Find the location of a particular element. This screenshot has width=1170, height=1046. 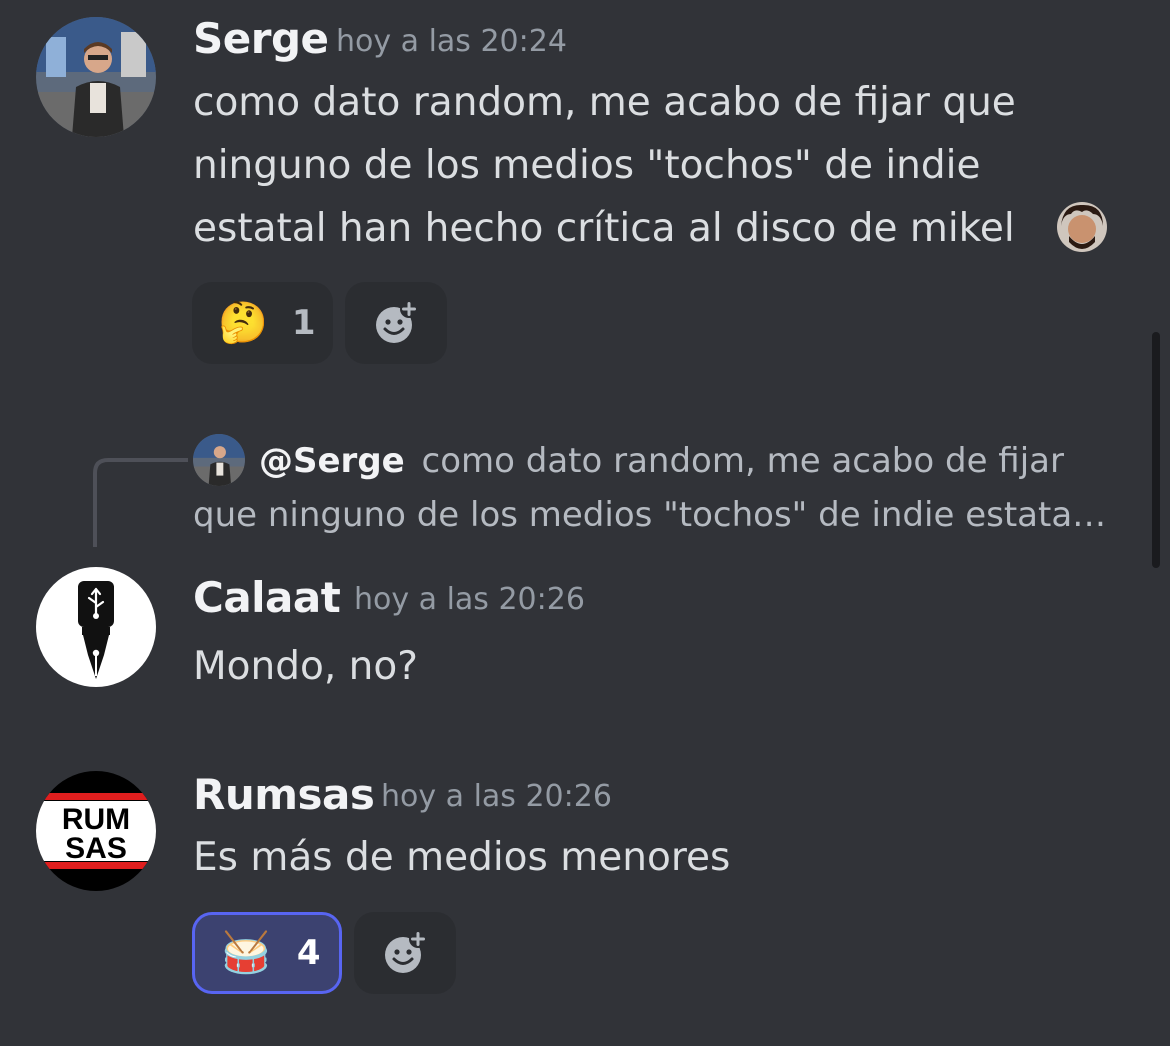

avatar-photo is located at coordinates (96, 77).